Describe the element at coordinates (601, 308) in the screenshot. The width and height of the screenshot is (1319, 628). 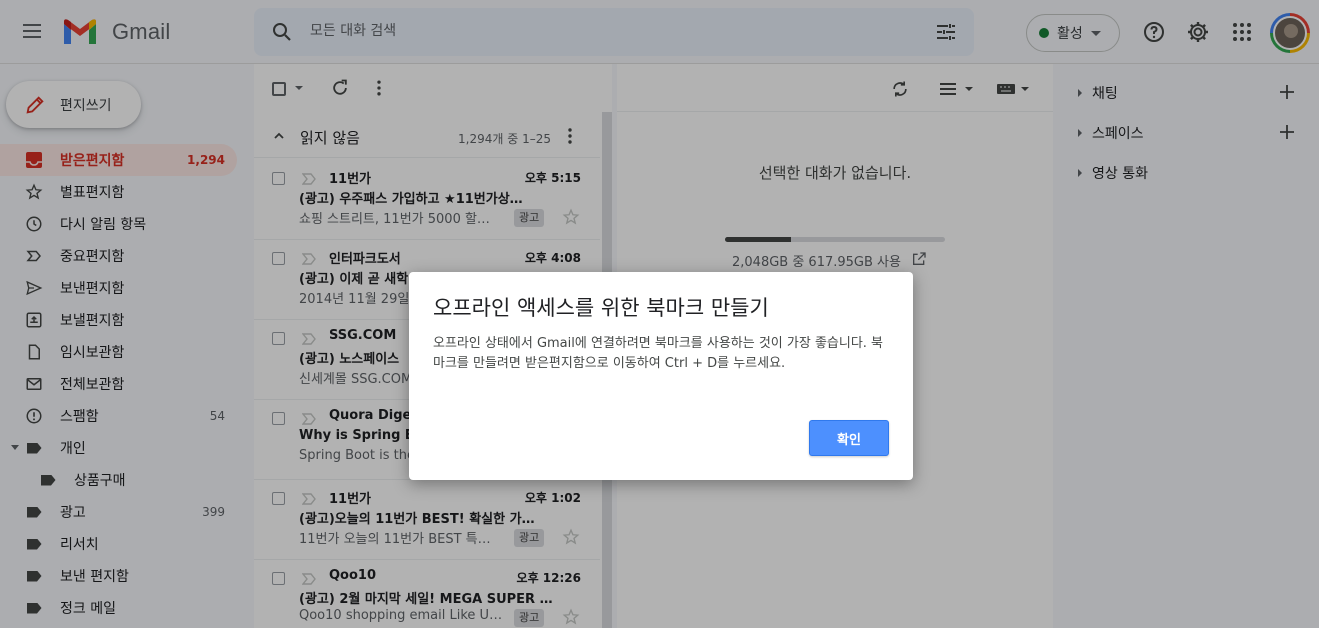
I see `dialog-title: 오프라인 액세스를 위한 북마크 만들기` at that location.